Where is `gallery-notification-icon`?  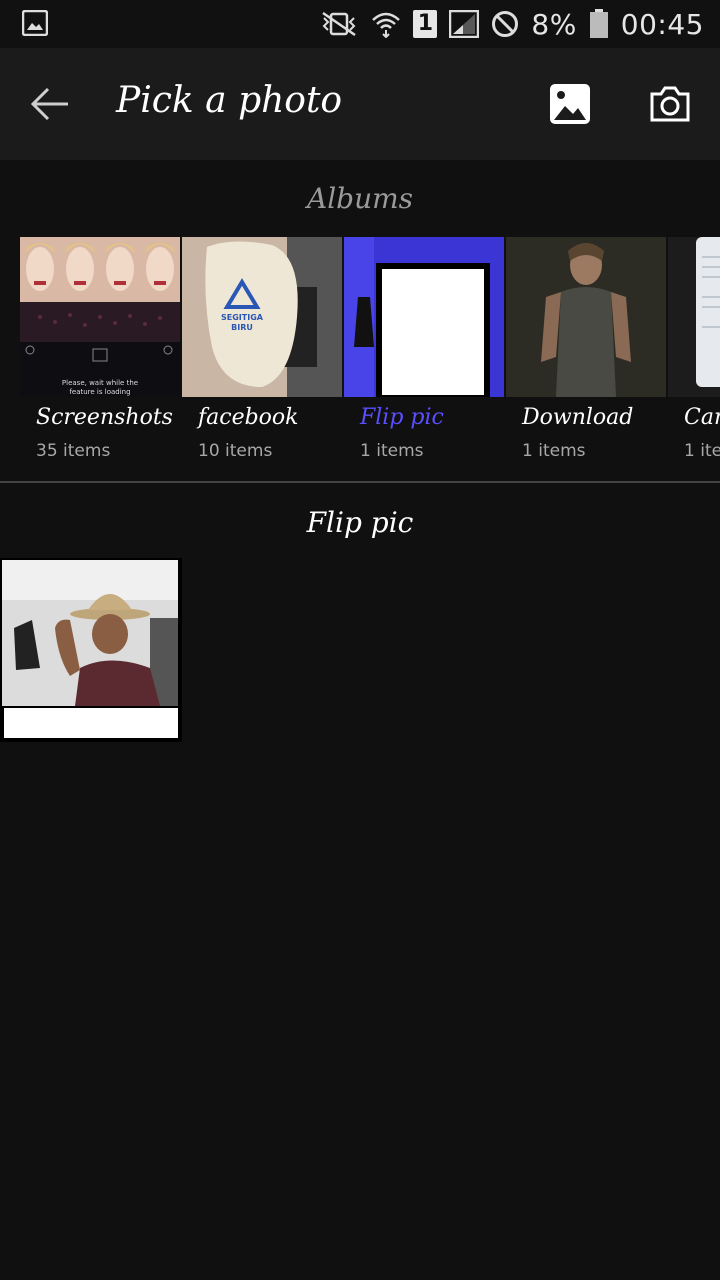
gallery-notification-icon is located at coordinates (35, 23).